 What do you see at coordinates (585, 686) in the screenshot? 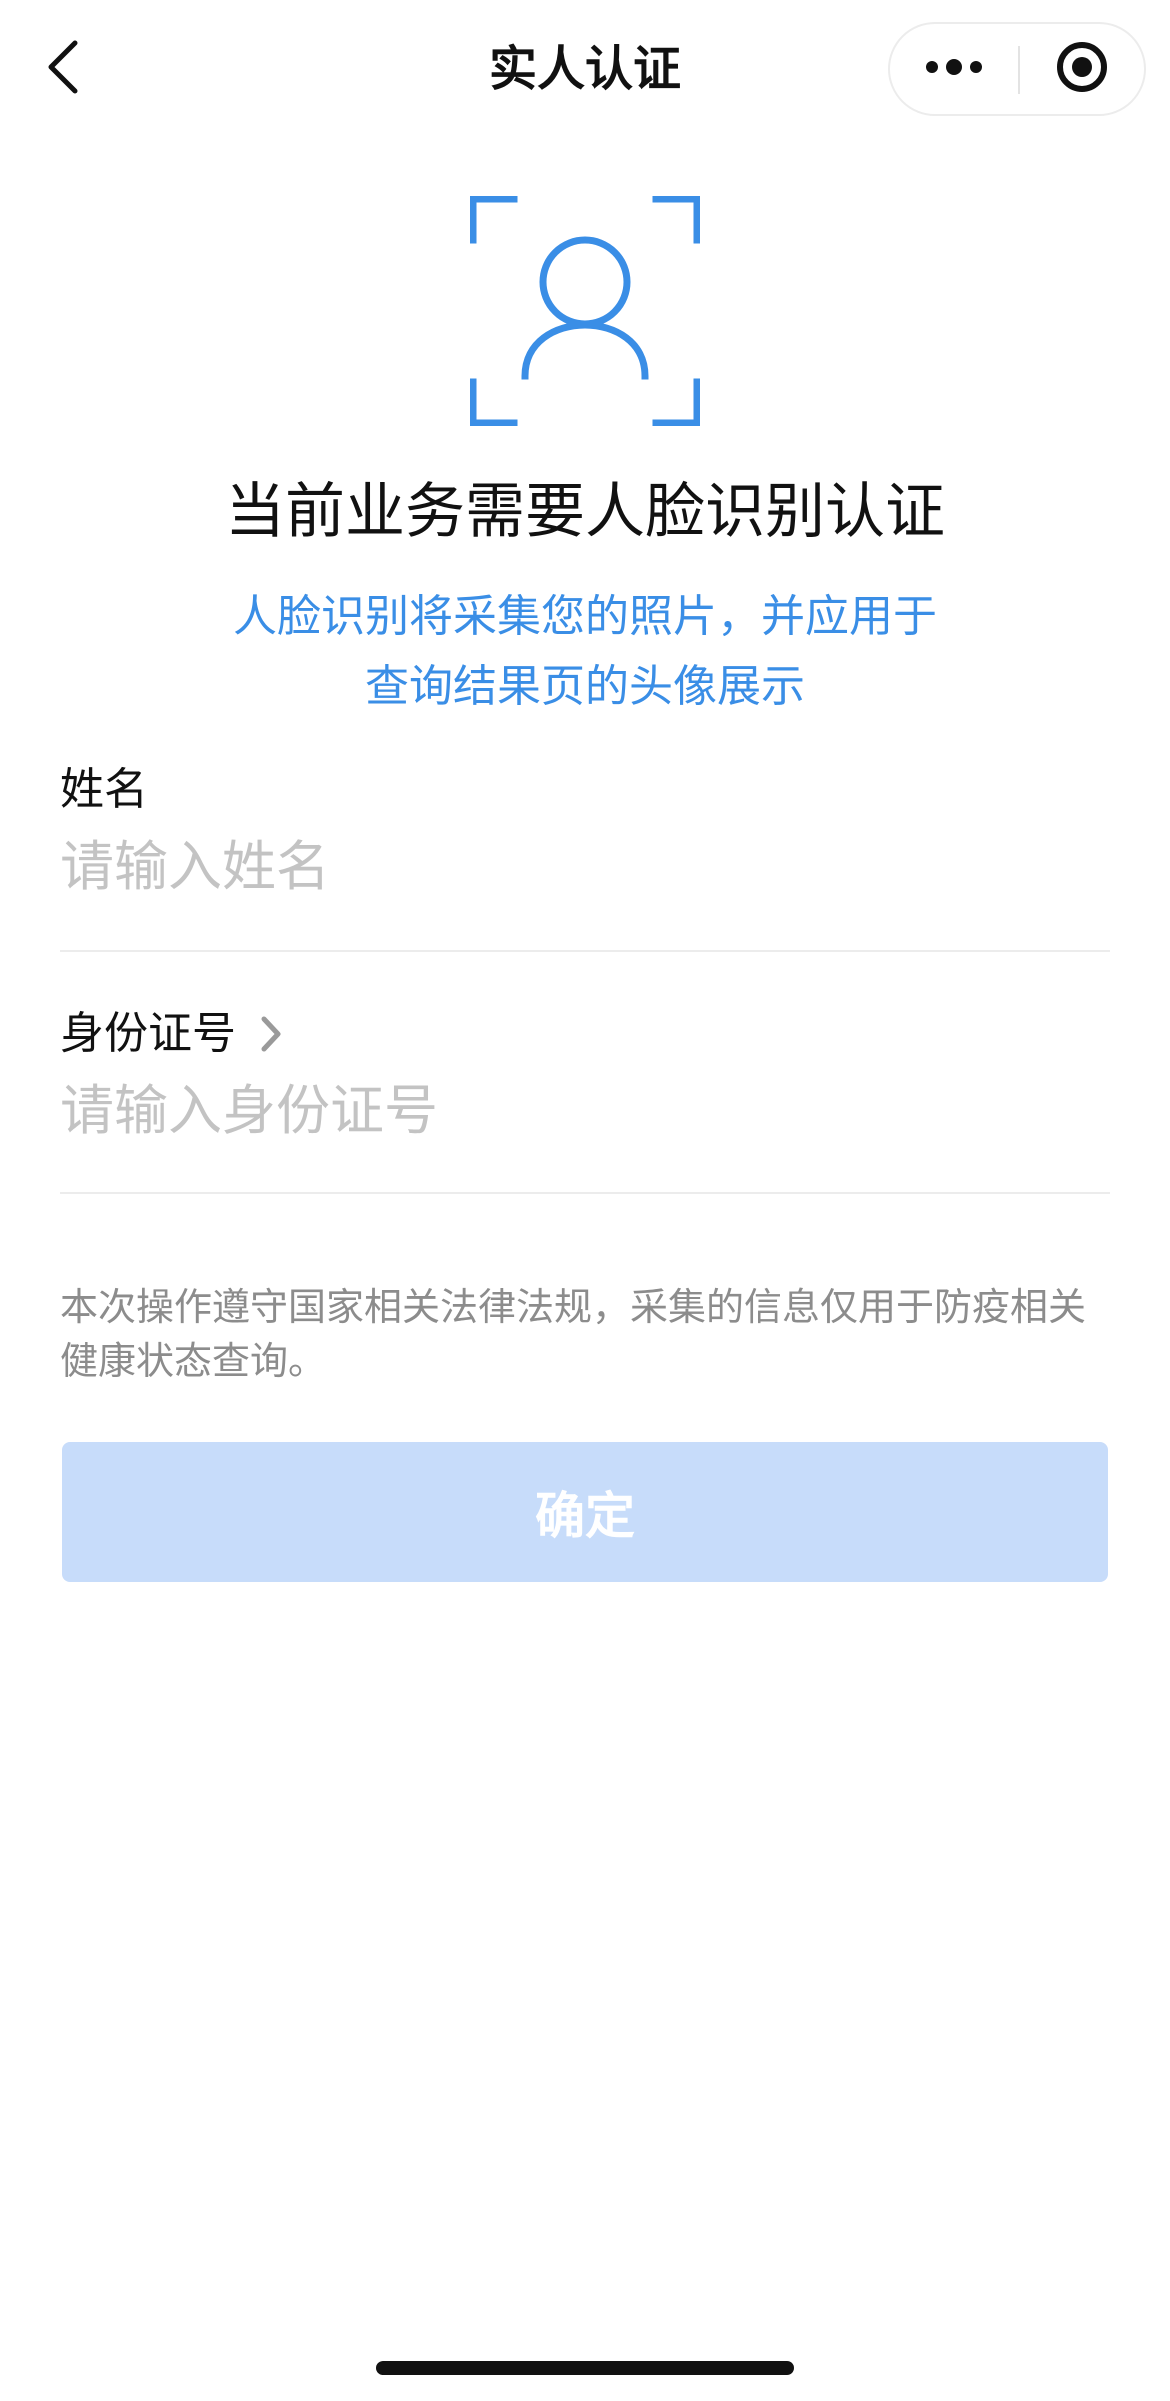
I see `subtext-line-2: 查询结果页的头像展示` at bounding box center [585, 686].